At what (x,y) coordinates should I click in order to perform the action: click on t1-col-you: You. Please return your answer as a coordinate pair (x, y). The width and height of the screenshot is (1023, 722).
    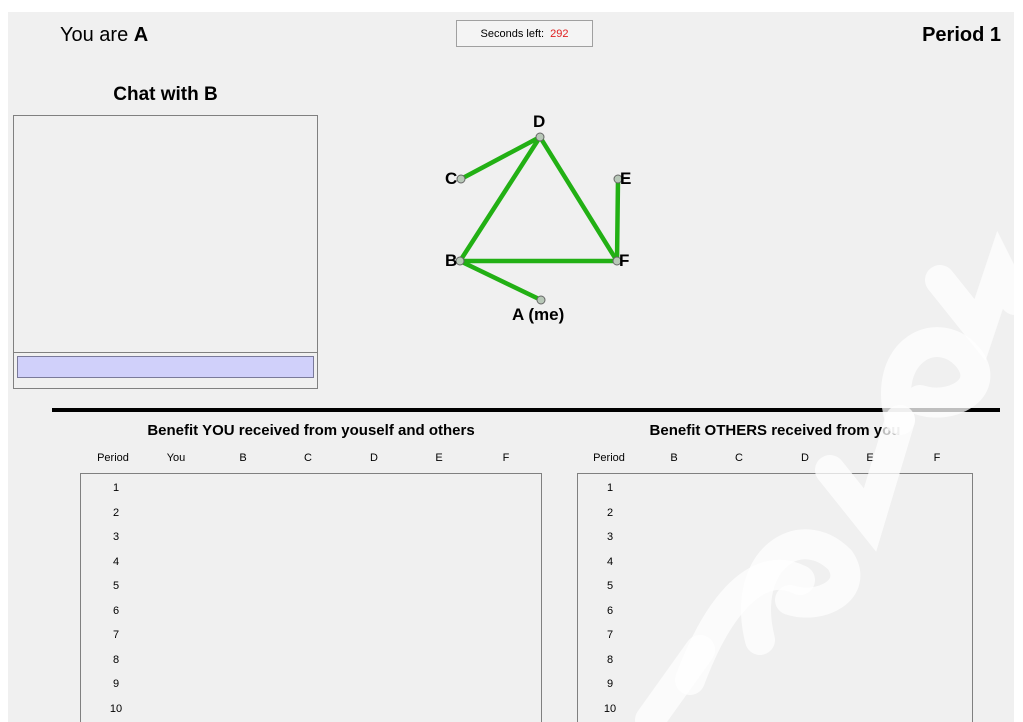
    Looking at the image, I should click on (176, 458).